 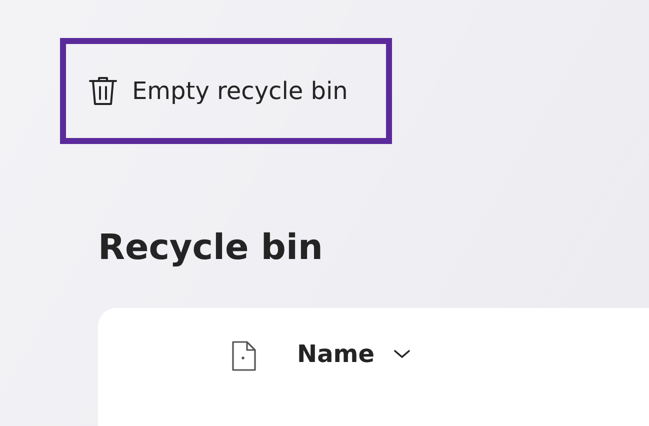 What do you see at coordinates (103, 91) in the screenshot?
I see `trash-icon` at bounding box center [103, 91].